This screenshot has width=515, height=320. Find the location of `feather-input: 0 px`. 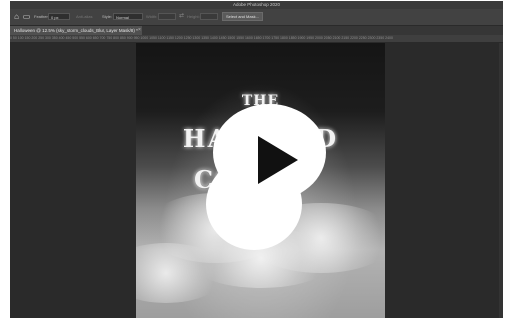

feather-input: 0 px is located at coordinates (59, 16).